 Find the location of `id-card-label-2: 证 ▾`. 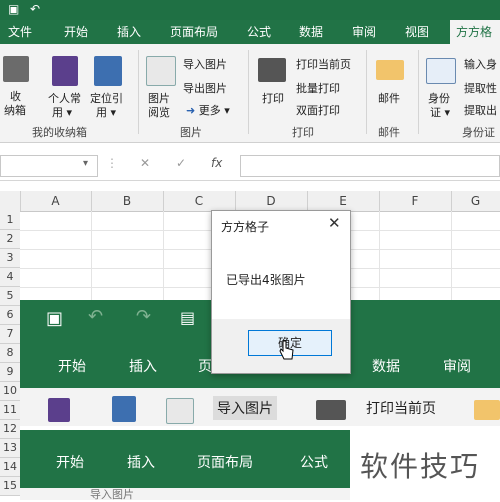

id-card-label-2: 证 ▾ is located at coordinates (440, 112).